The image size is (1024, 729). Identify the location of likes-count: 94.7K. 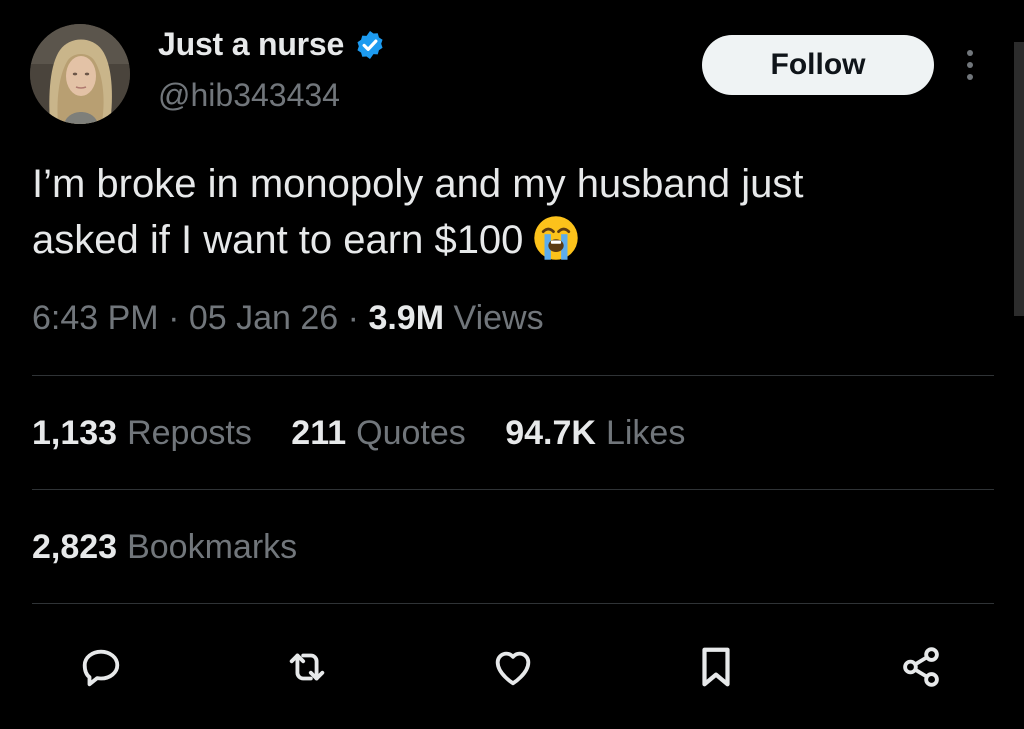
(550, 433).